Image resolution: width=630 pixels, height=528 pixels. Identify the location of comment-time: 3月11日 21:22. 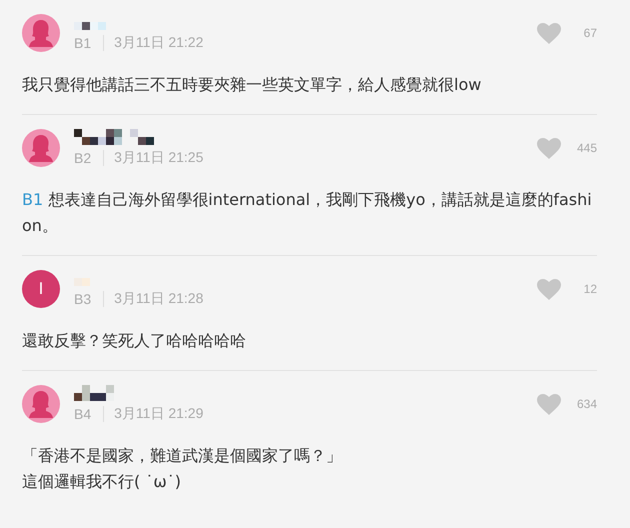
(159, 43).